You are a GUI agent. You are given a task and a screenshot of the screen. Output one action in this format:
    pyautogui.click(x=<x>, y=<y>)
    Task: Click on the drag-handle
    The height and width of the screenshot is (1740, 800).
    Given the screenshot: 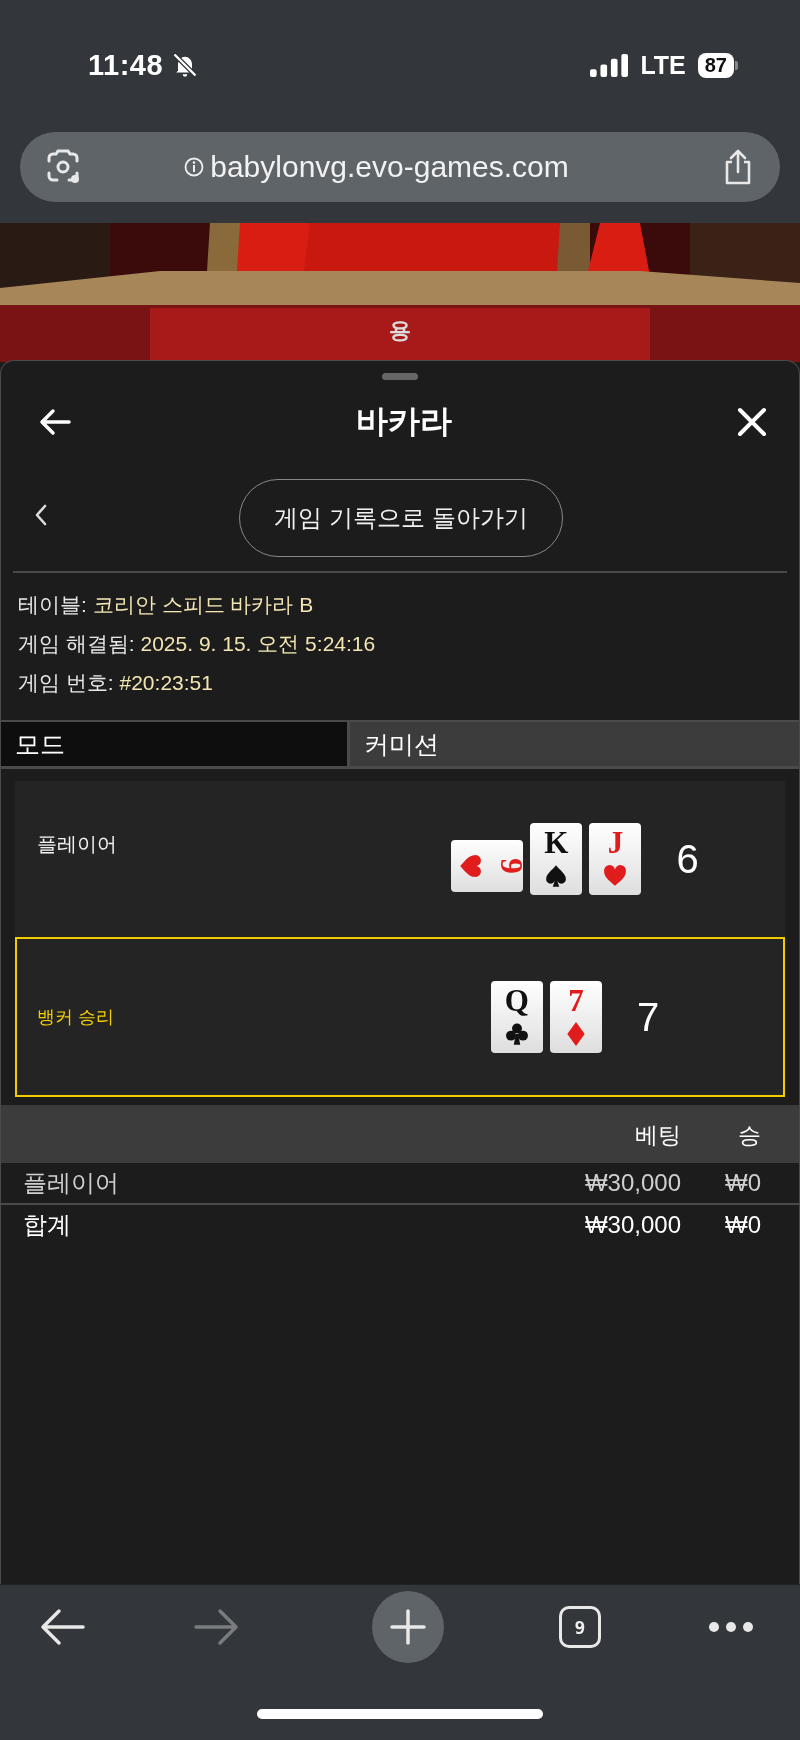 What is the action you would take?
    pyautogui.click(x=400, y=376)
    